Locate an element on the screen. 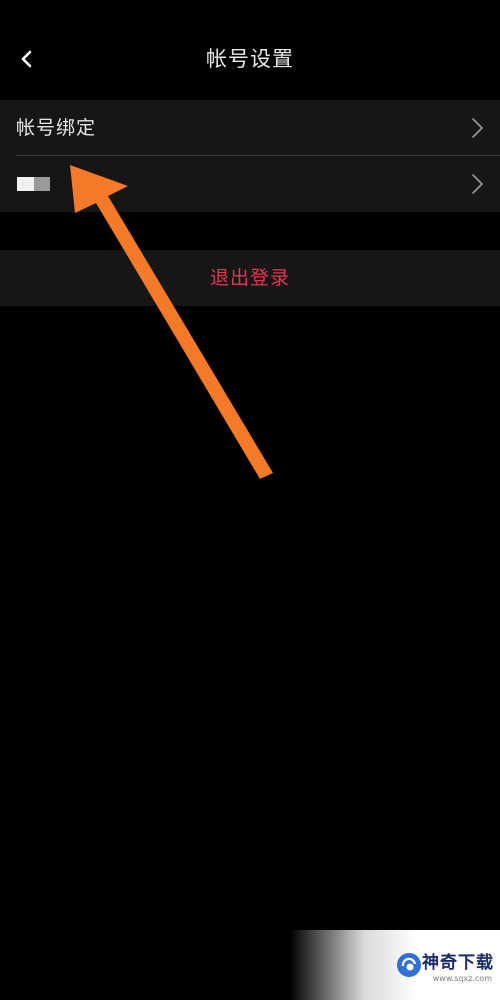  account-binding-label: 帐号绑定 is located at coordinates (56, 128).